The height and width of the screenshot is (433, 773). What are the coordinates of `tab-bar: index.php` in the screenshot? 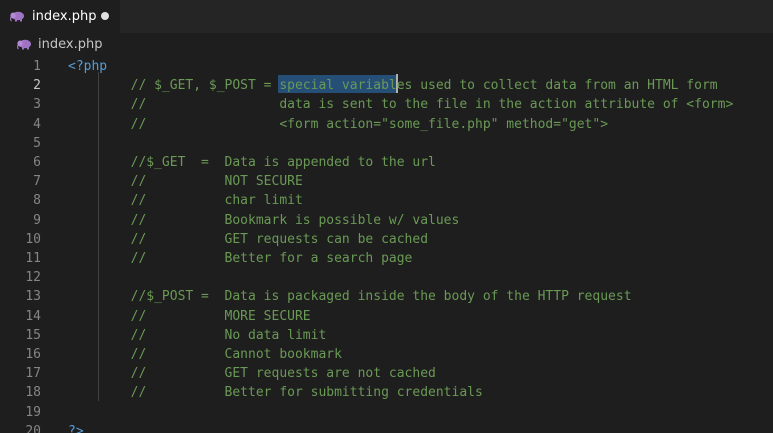 It's located at (386, 16).